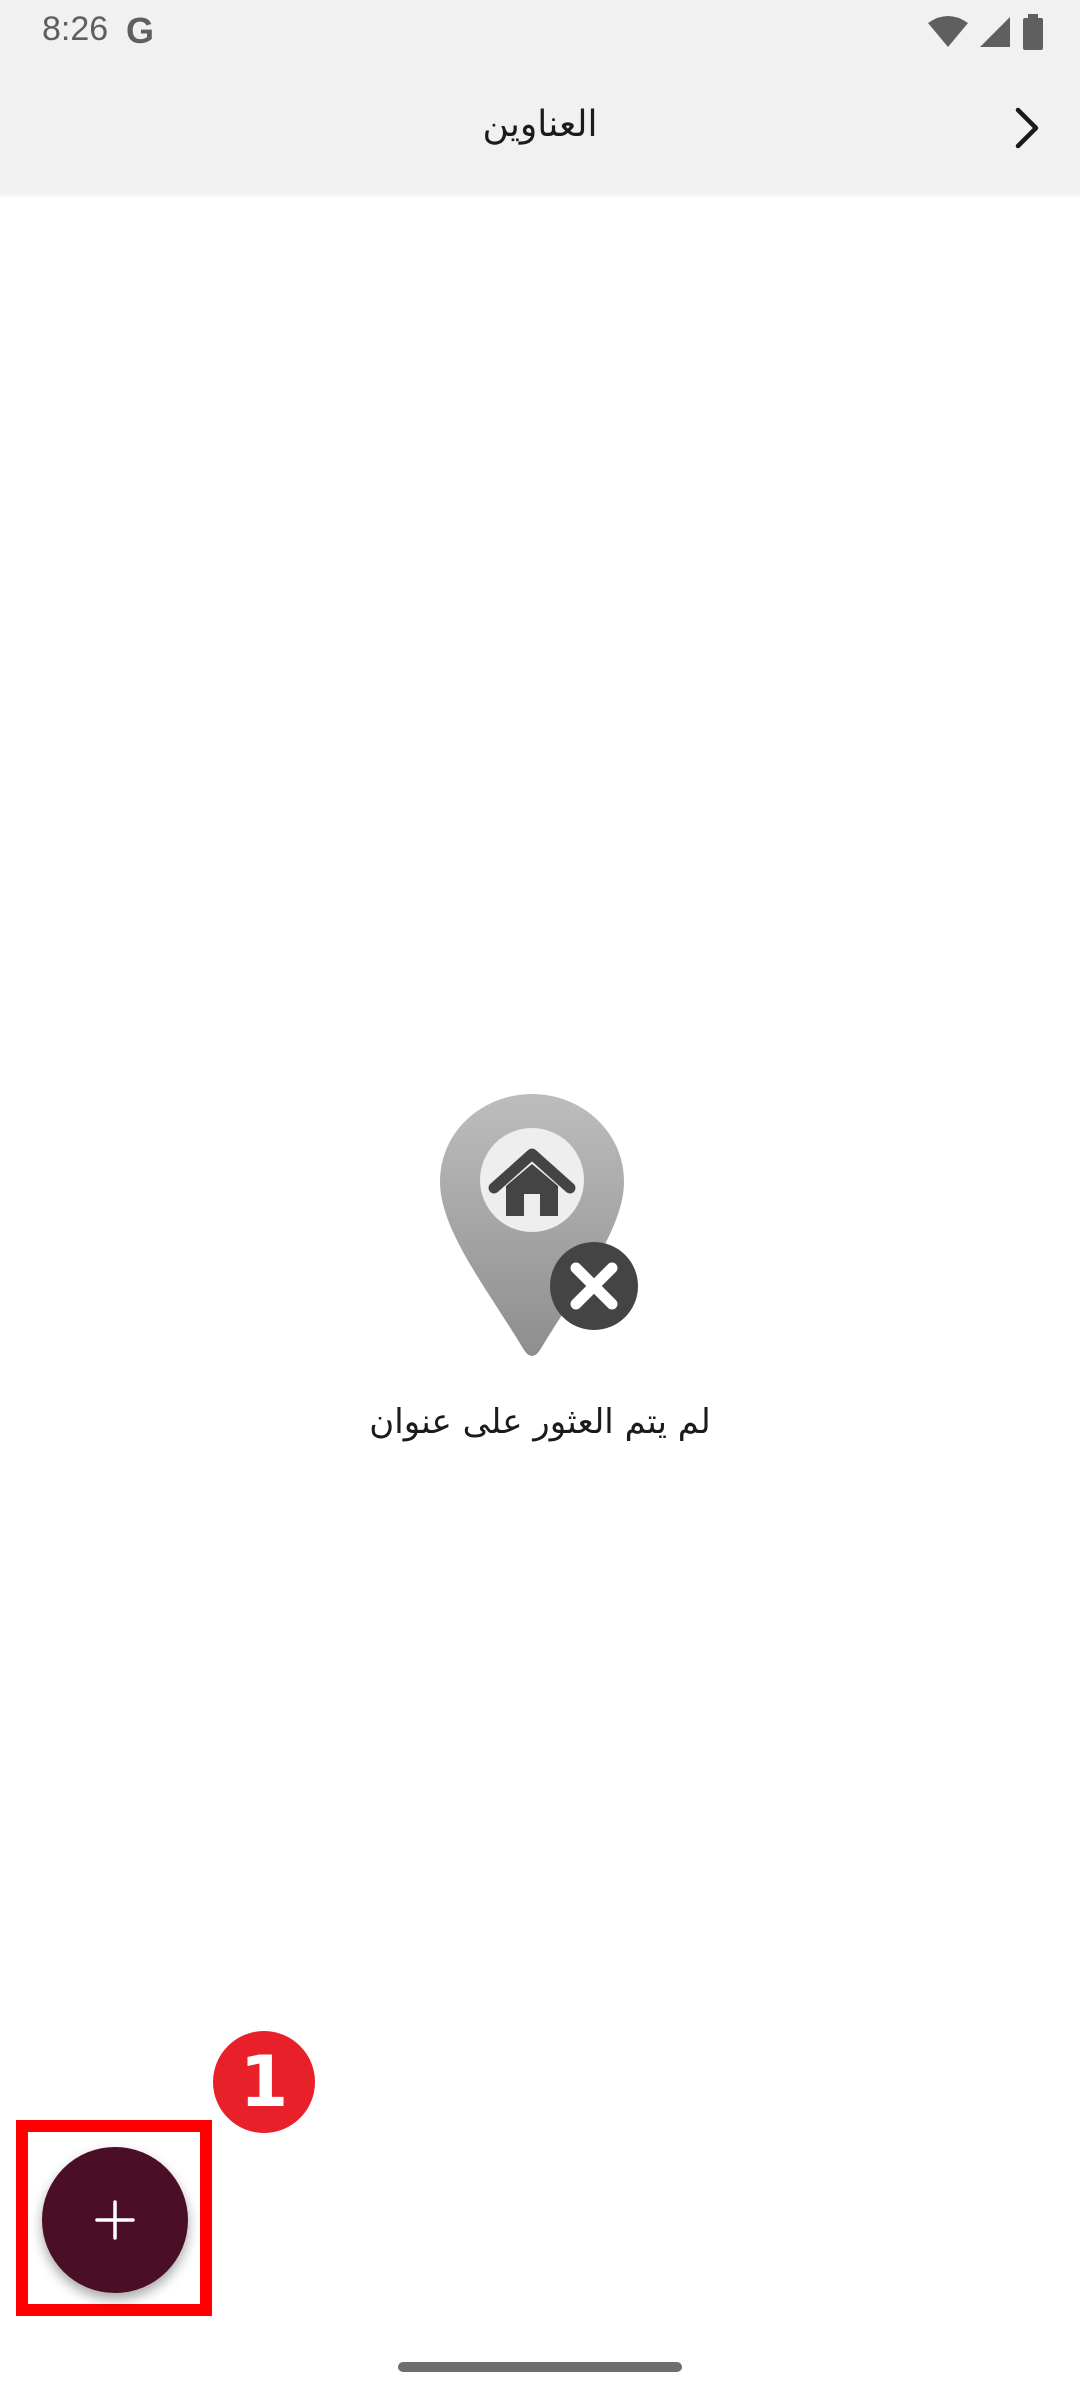  What do you see at coordinates (540, 2367) in the screenshot?
I see `home-indicator` at bounding box center [540, 2367].